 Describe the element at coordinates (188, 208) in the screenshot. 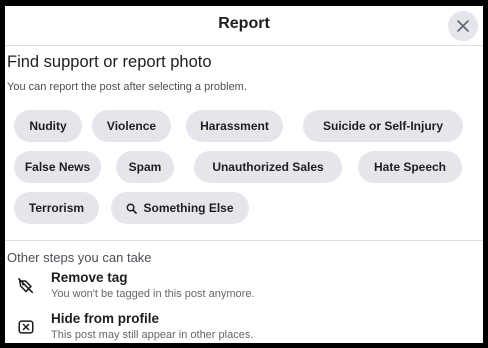

I see `chip-something-else-label: Something Else` at that location.